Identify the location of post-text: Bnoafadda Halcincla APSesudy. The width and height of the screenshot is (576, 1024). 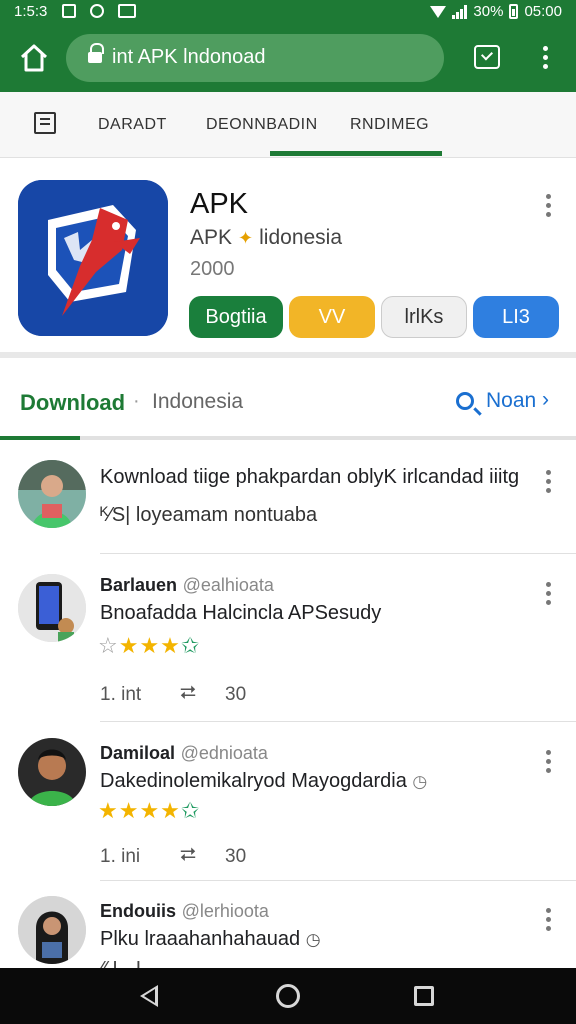
(241, 613).